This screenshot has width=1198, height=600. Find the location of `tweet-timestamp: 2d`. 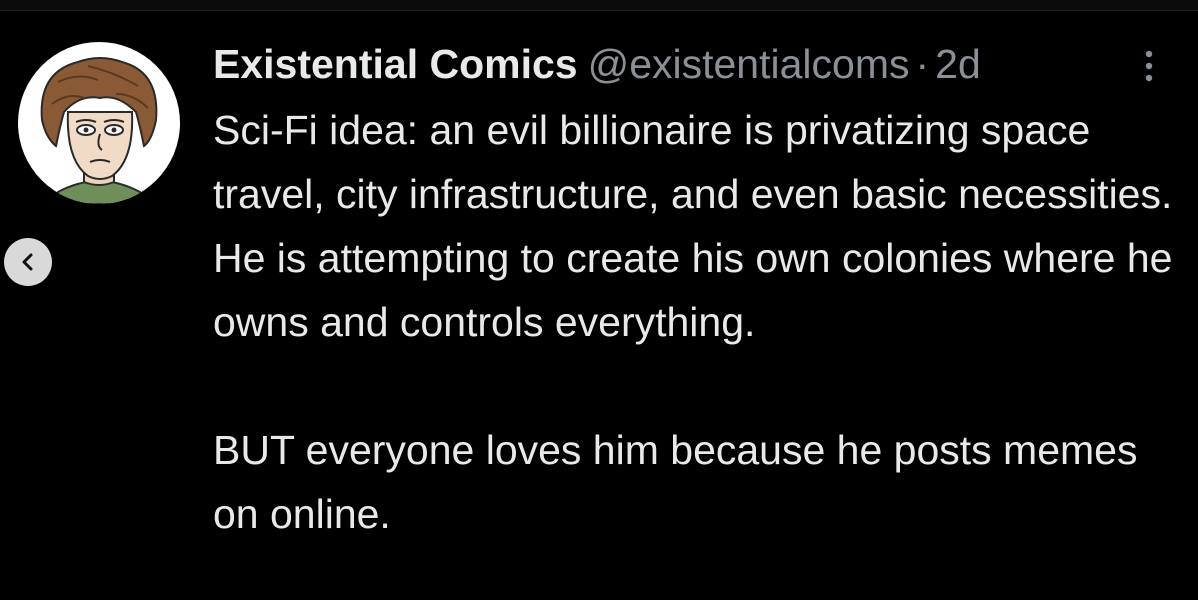

tweet-timestamp: 2d is located at coordinates (958, 64).